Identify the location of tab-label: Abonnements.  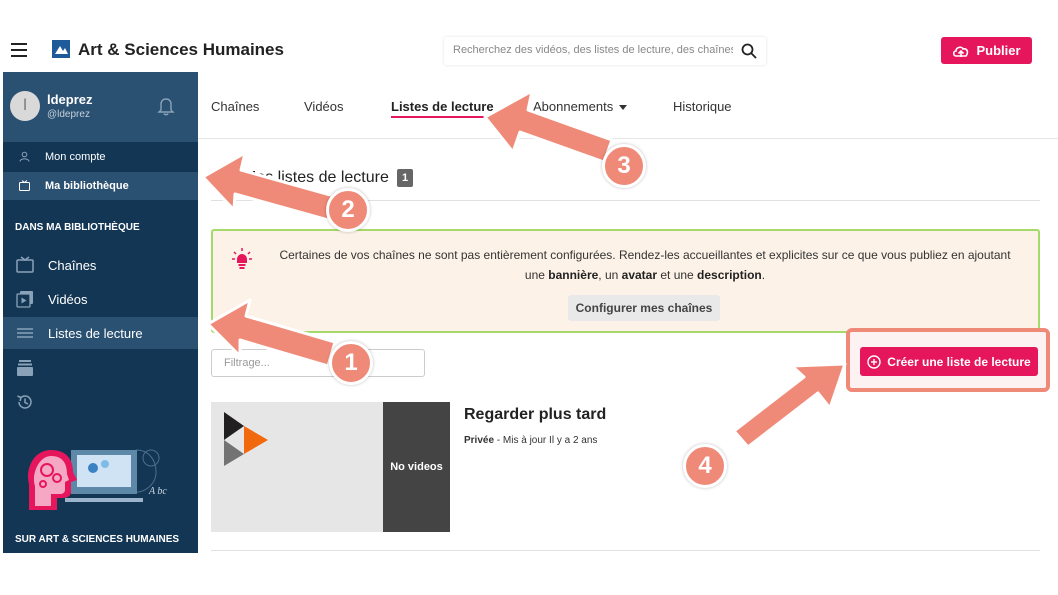
(573, 106).